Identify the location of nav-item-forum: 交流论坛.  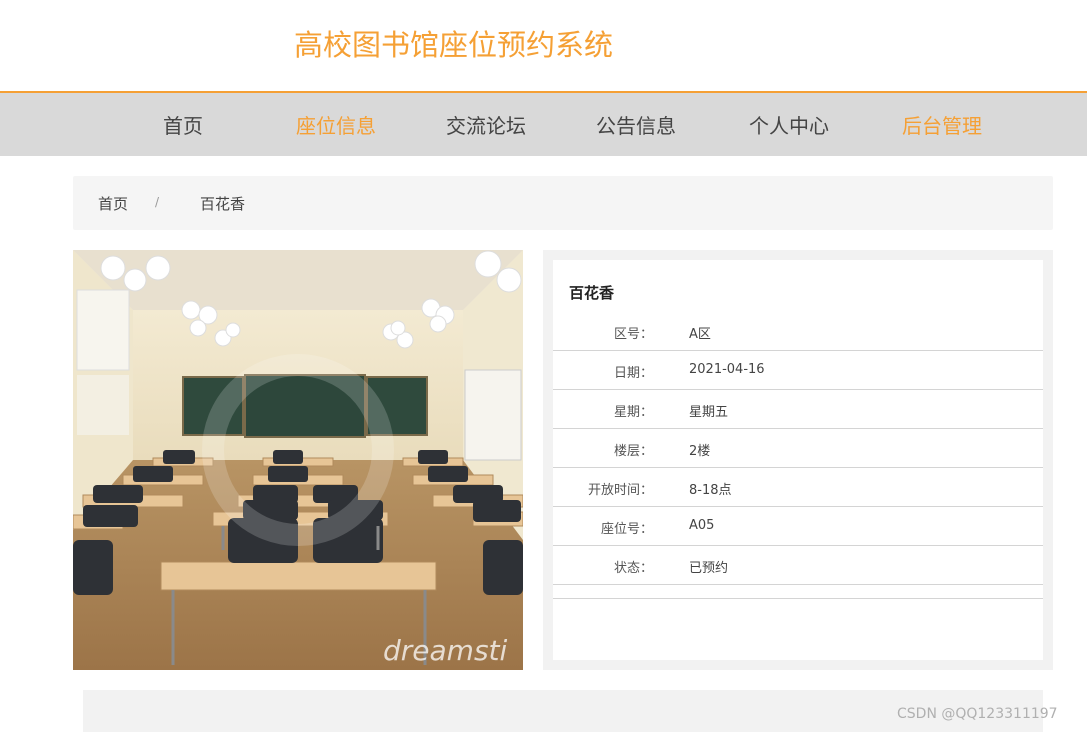
(486, 124).